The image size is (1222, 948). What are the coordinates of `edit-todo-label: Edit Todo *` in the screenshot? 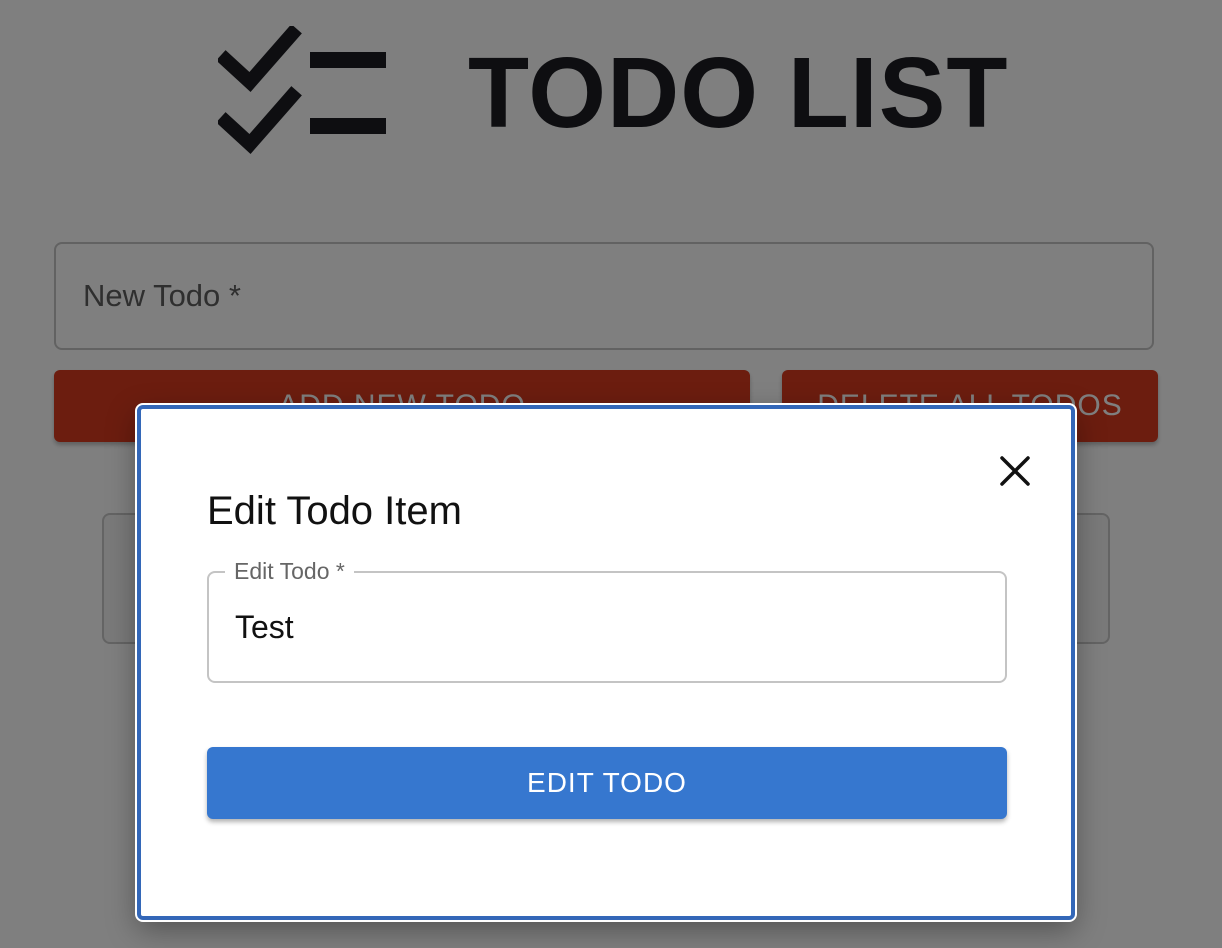 It's located at (289, 571).